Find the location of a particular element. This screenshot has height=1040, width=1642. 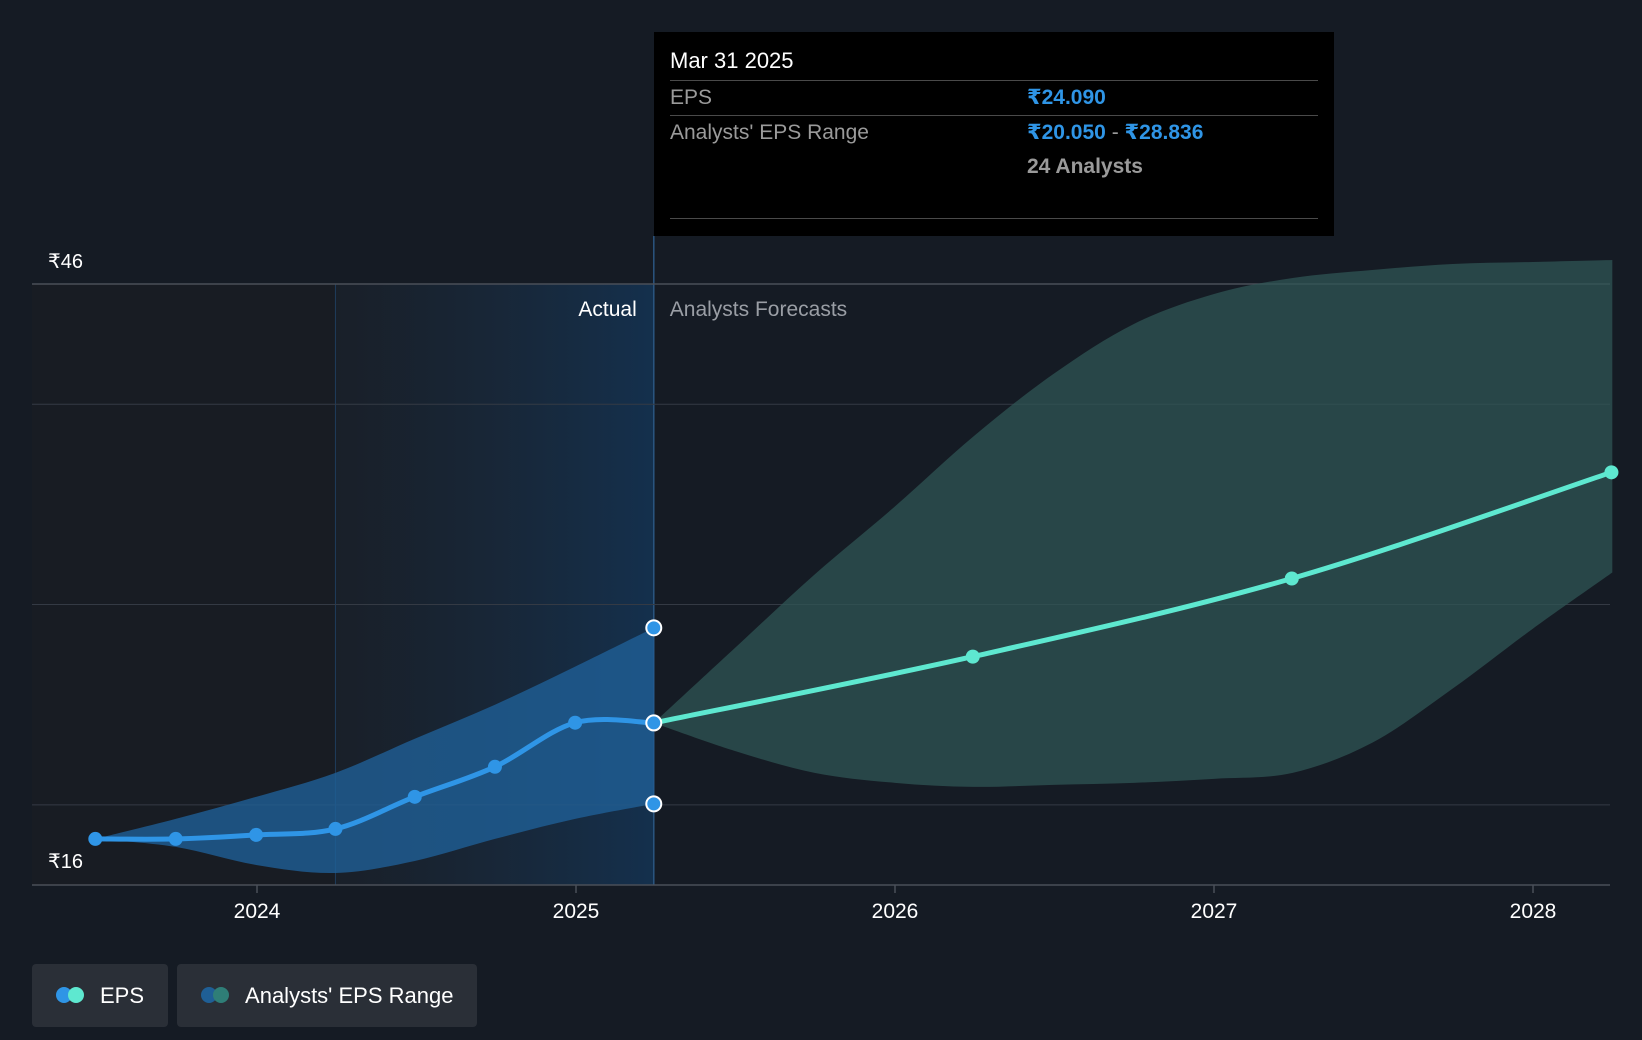

tooltip-range-label: Analysts' EPS Range is located at coordinates (769, 132).